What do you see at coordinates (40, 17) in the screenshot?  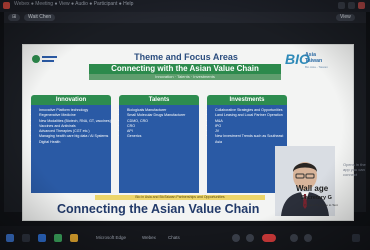 I see `presenter-pill: Wait Chen` at bounding box center [40, 17].